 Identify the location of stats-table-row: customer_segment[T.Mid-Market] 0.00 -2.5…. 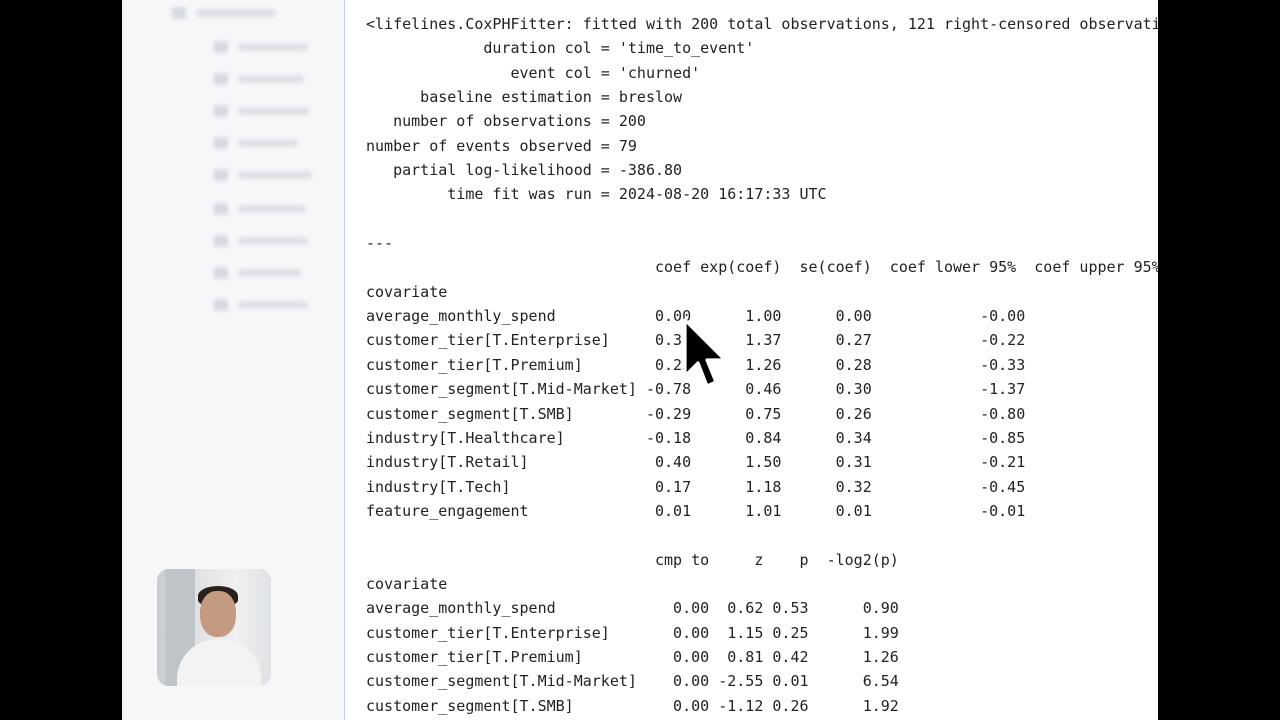
(632, 681).